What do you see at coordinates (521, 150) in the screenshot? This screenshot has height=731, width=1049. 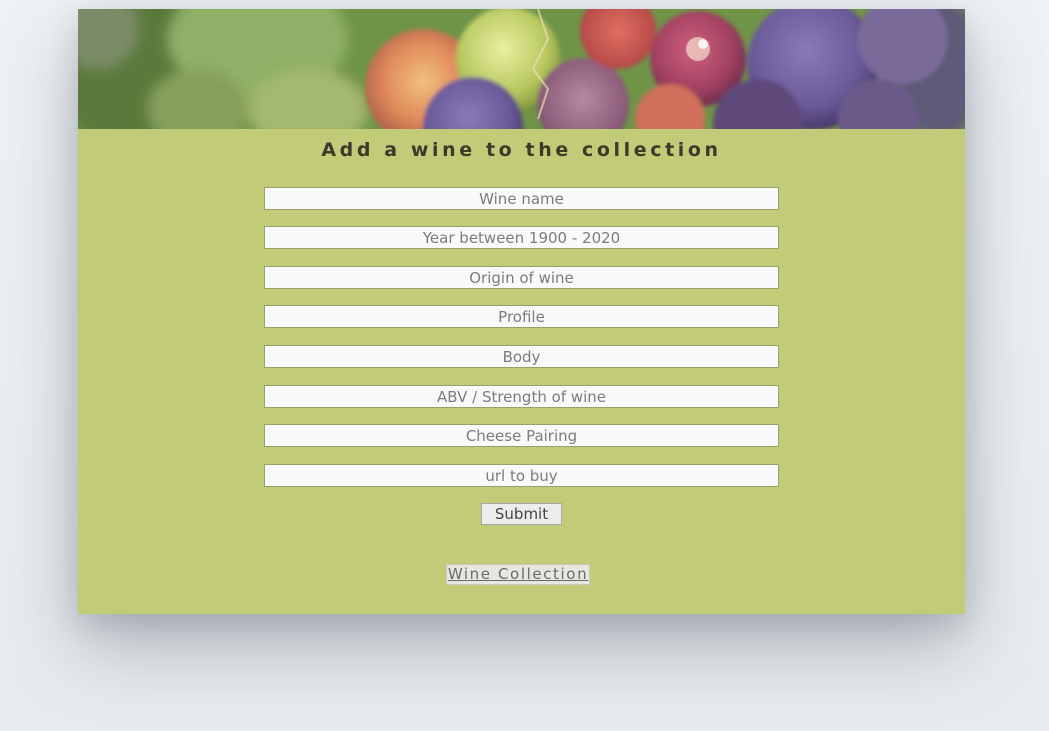 I see `form-title: Add a wine to the collection` at bounding box center [521, 150].